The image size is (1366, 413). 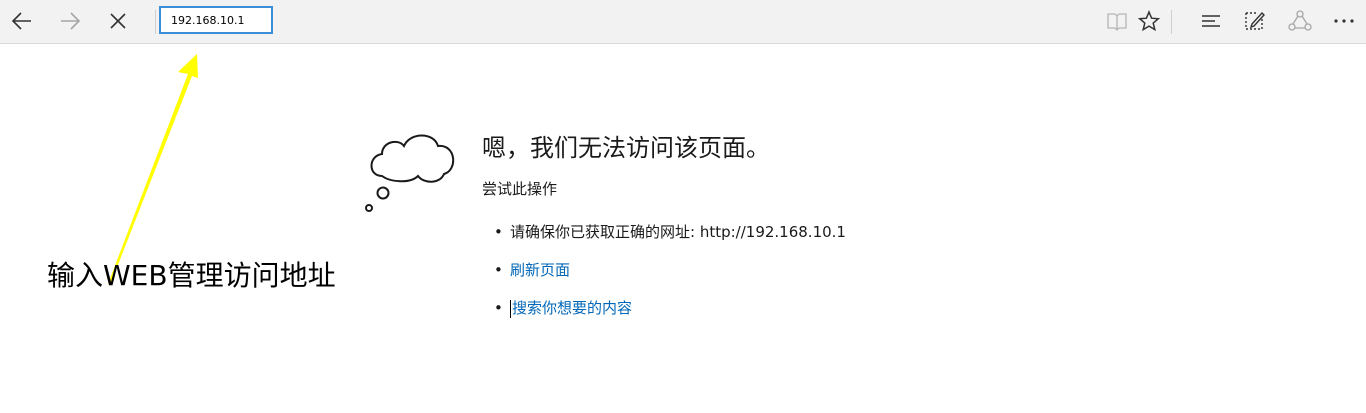 I want to click on error-subtitle: 尝试此操作, so click(x=520, y=189).